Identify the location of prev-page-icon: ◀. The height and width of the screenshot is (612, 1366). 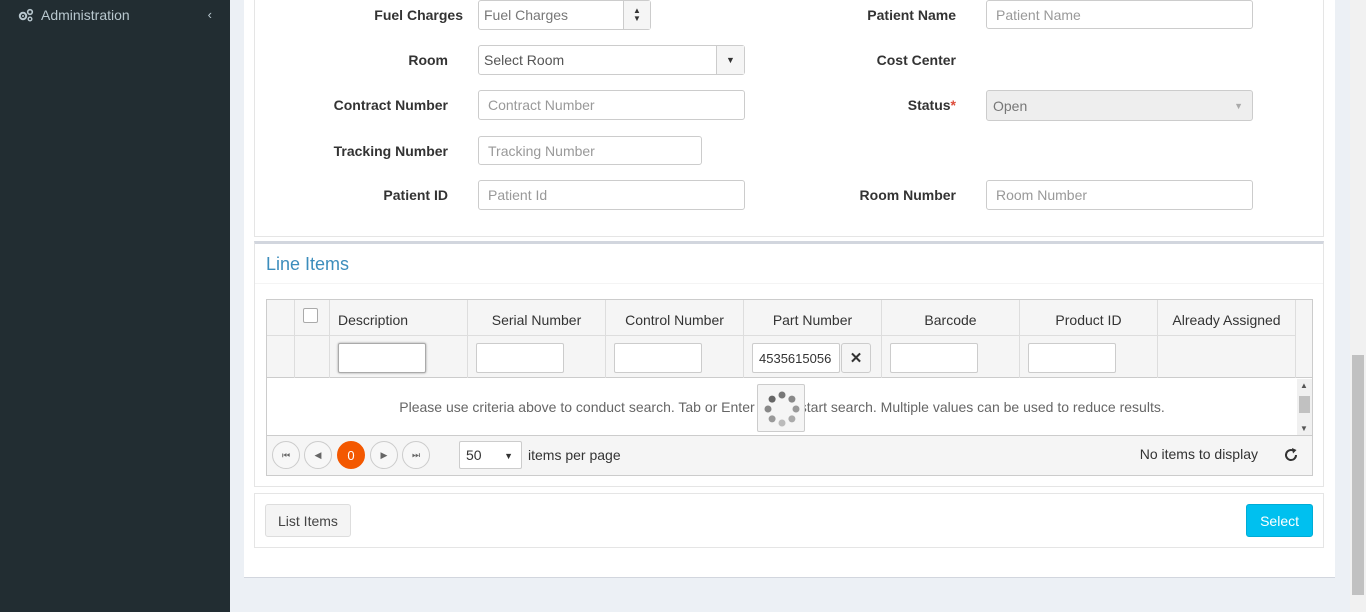
(318, 455).